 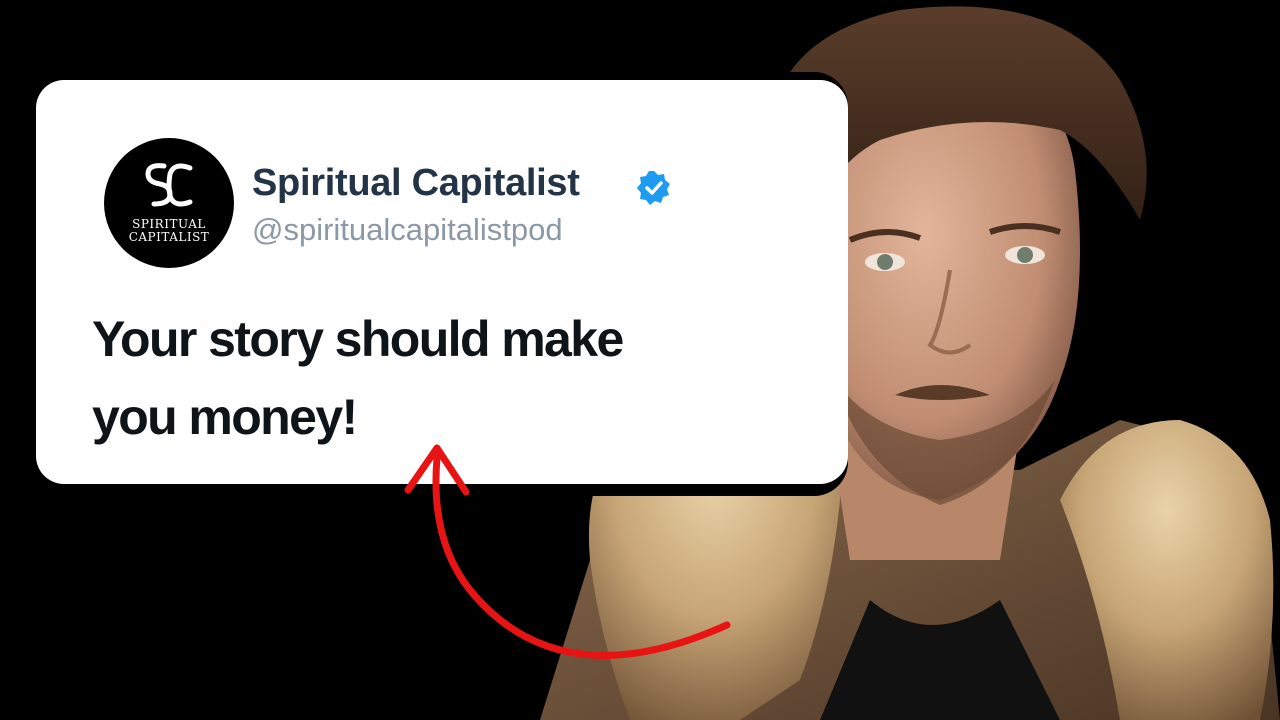 What do you see at coordinates (225, 417) in the screenshot?
I see `tweet-text-line-2: you money!` at bounding box center [225, 417].